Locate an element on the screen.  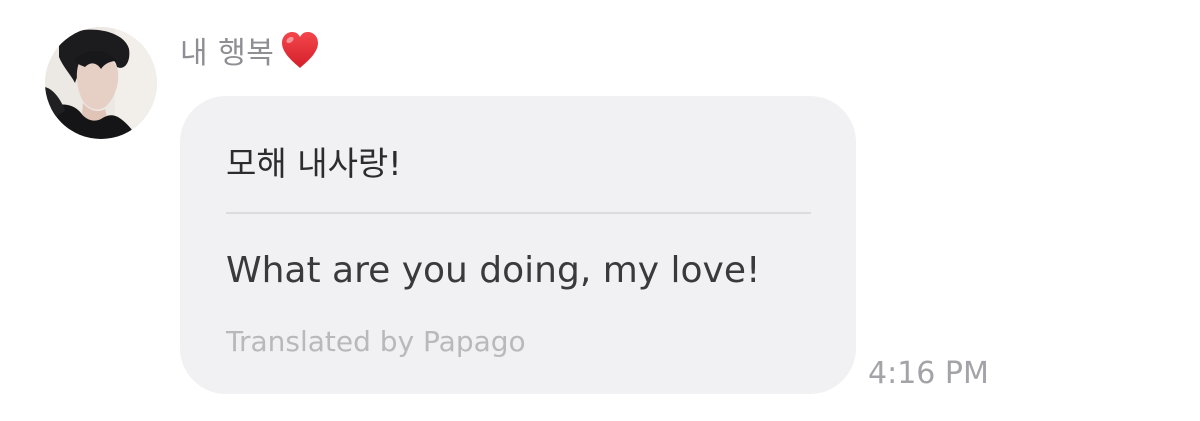
sender-name-row: 내 행복 is located at coordinates (251, 50).